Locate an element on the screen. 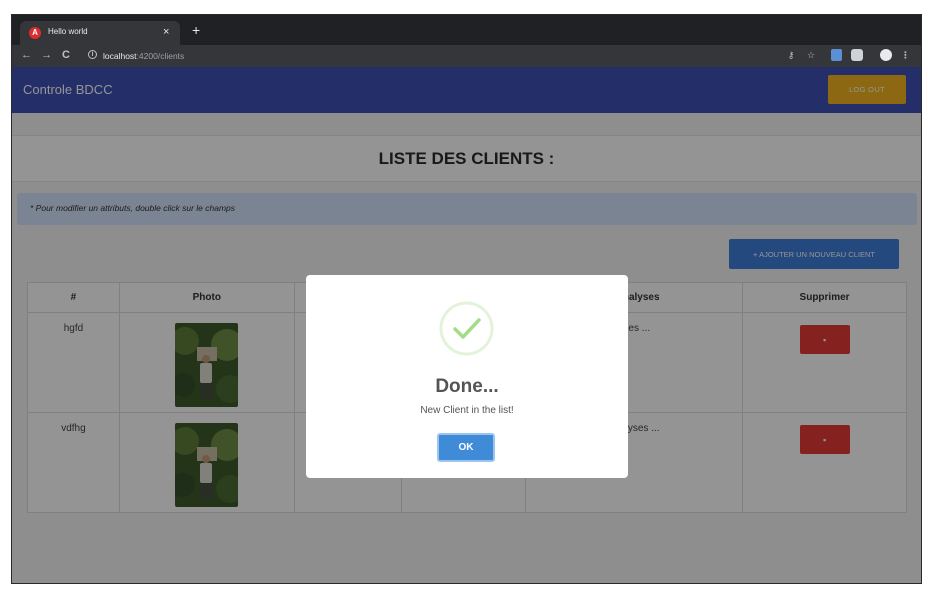 This screenshot has height=592, width=928. tab-title: Hello world is located at coordinates (68, 31).